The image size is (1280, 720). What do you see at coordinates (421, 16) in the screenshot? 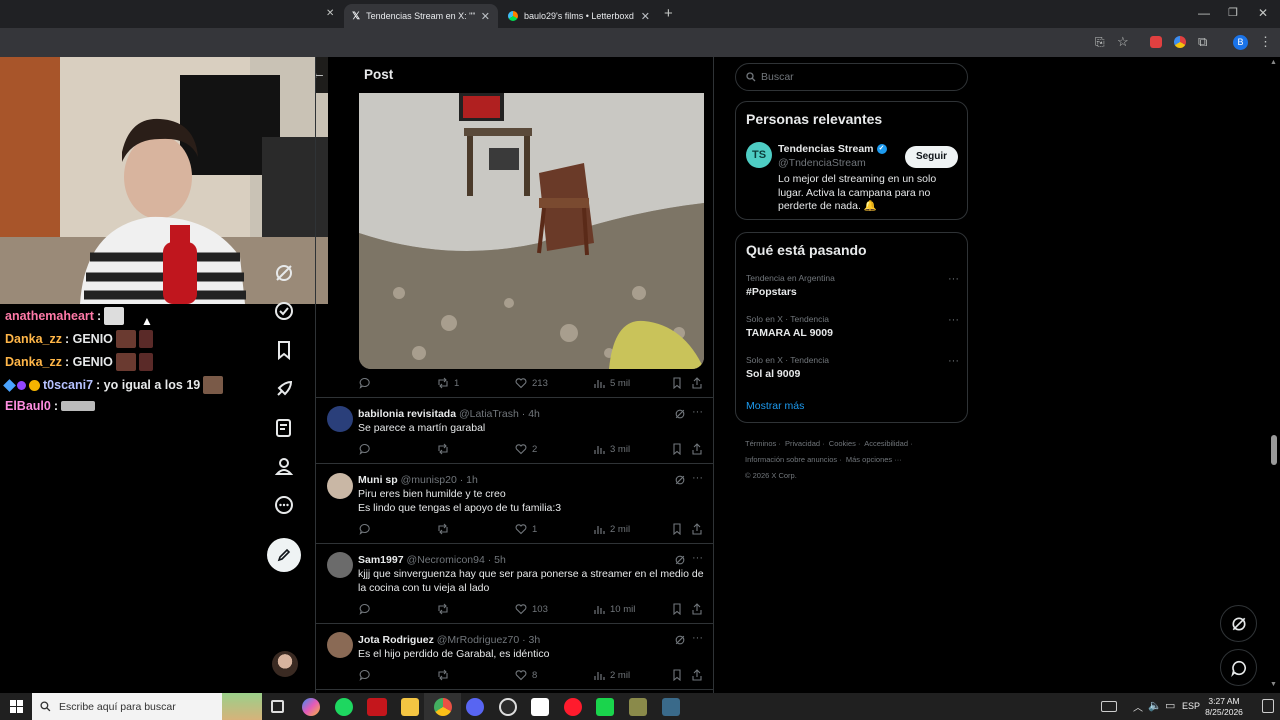
I see `tab-tendencias-stream: 𝕏 Tendencias Stream en X: ""Piru ✕` at bounding box center [421, 16].